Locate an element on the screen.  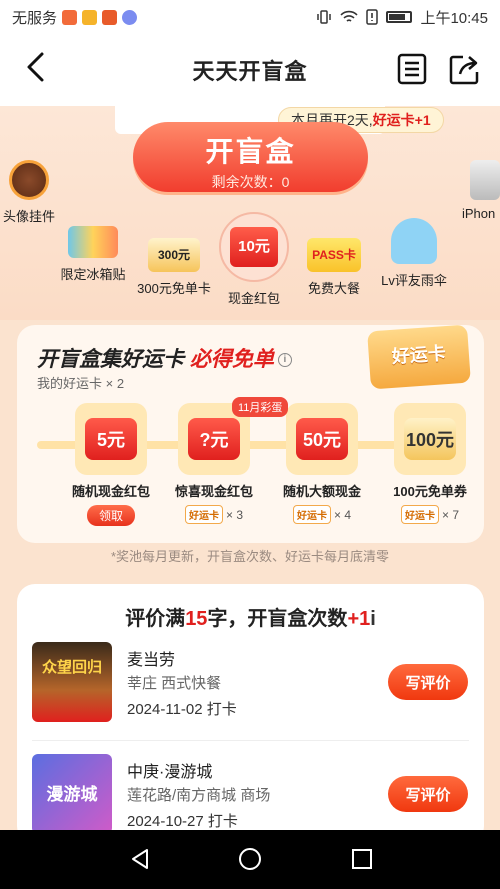
lucky-card-badge: 好运卡 is located at coordinates (419, 357).